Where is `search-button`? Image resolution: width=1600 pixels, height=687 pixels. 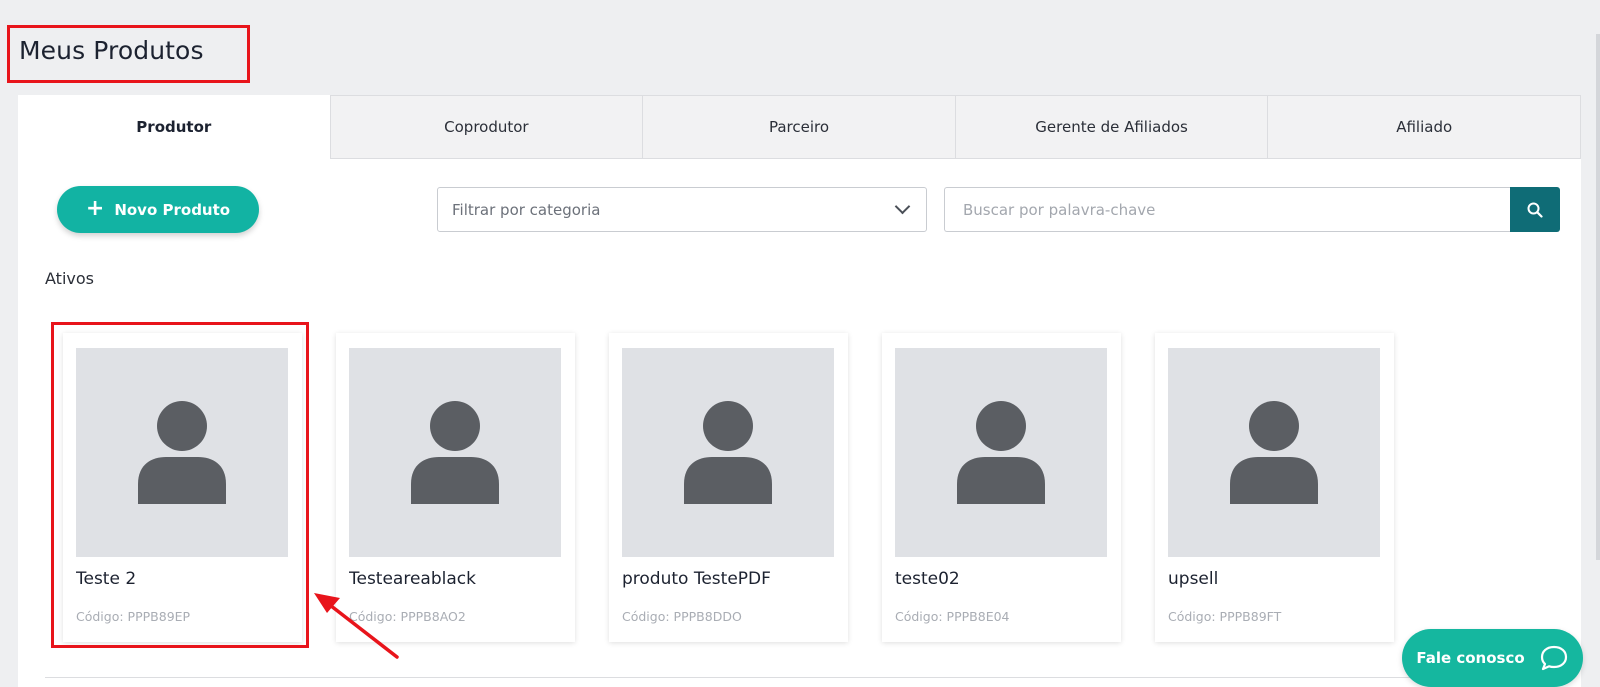 search-button is located at coordinates (1535, 209).